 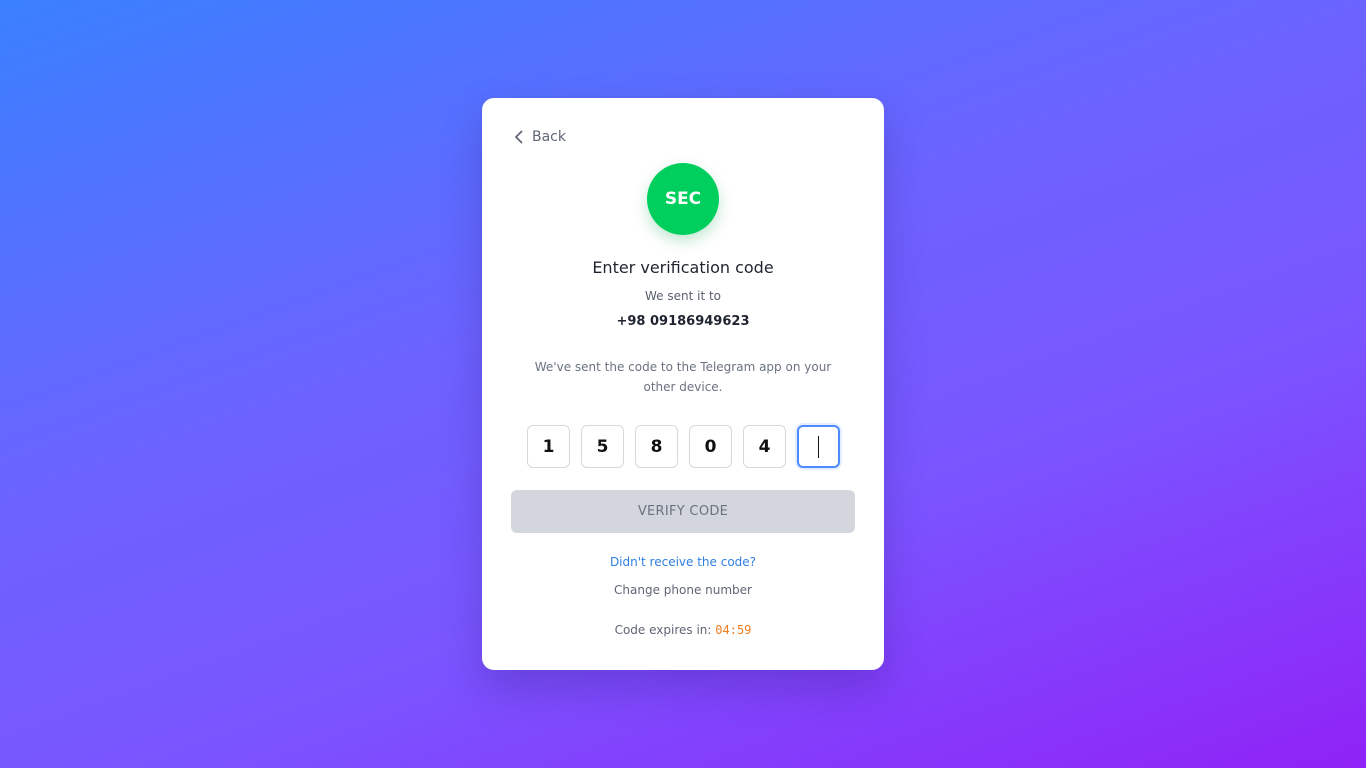 I want to click on verify-code-button: VERIFY CODE, so click(x=683, y=511).